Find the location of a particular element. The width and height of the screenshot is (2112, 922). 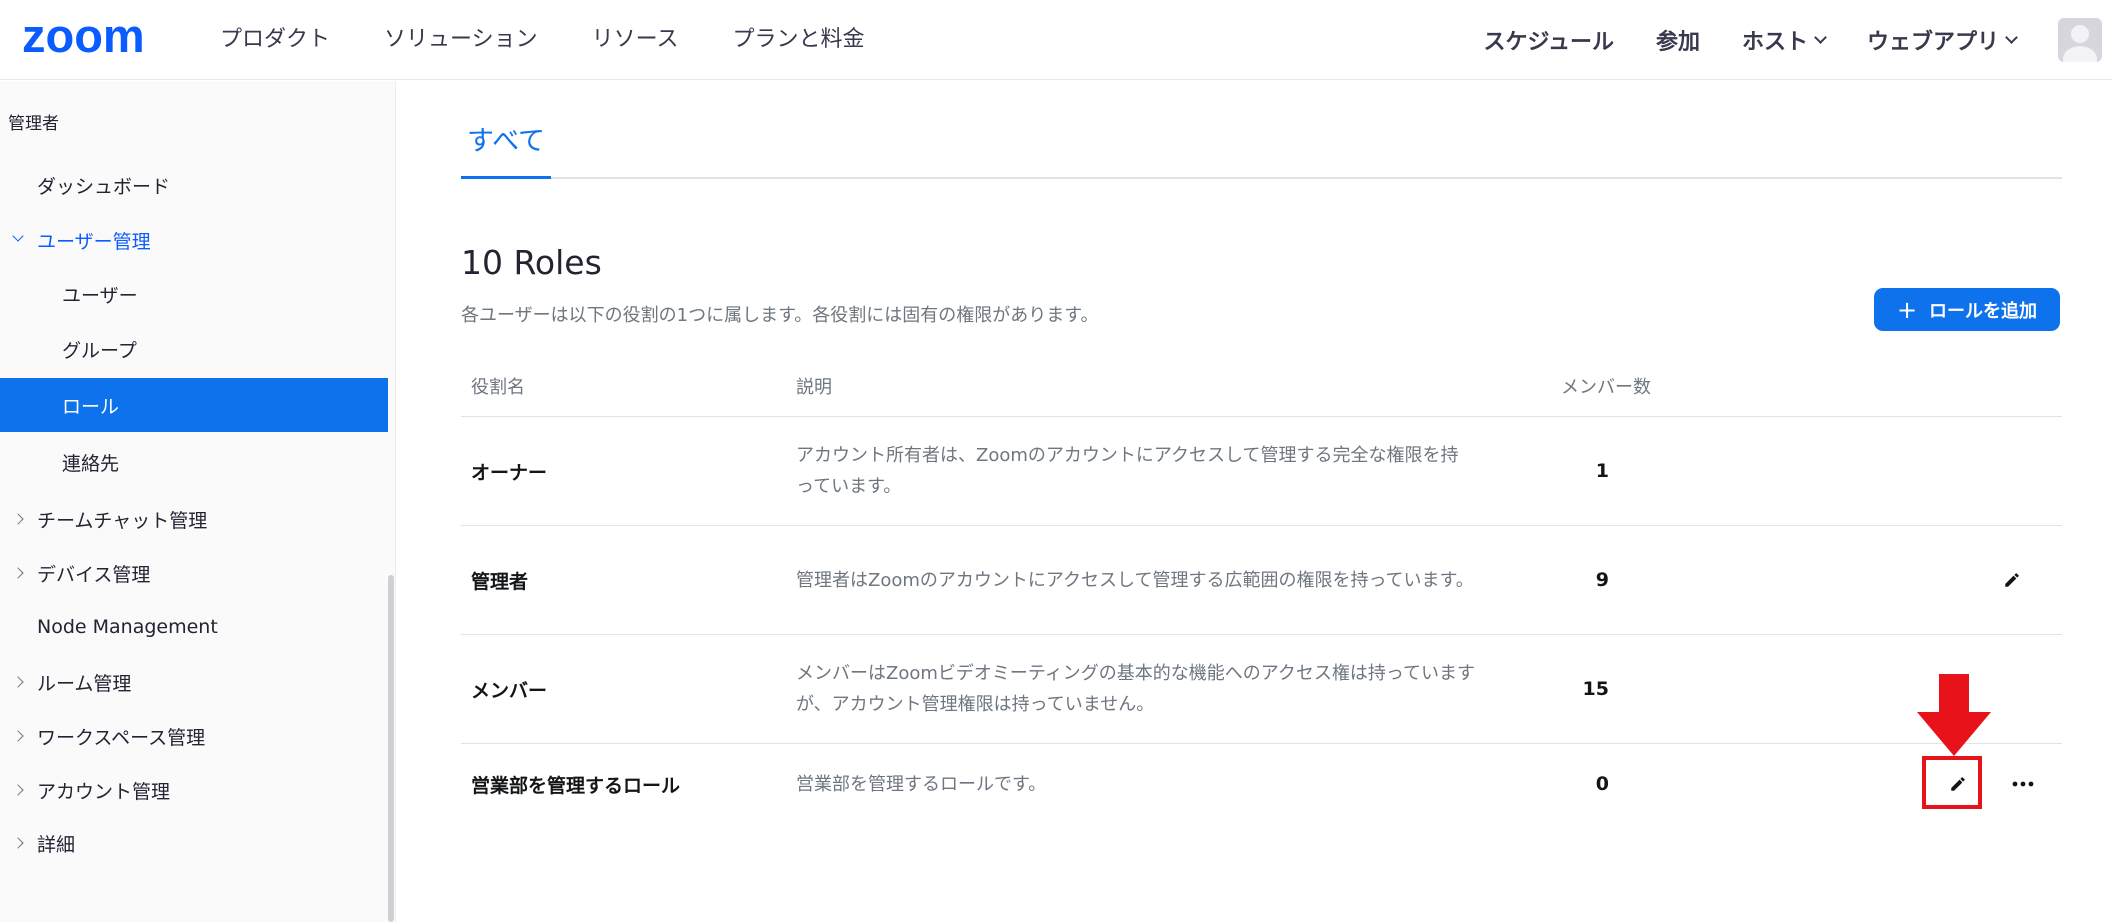

pencil-icon is located at coordinates (2012, 580).